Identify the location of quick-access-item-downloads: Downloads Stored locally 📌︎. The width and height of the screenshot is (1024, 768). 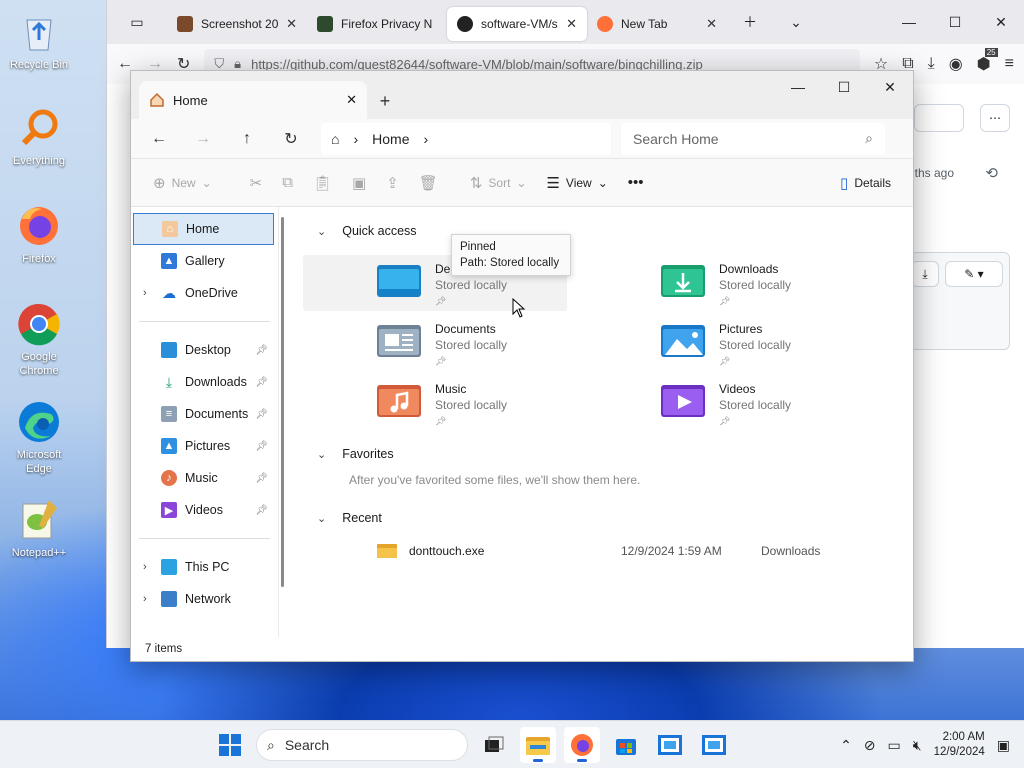
(719, 283).